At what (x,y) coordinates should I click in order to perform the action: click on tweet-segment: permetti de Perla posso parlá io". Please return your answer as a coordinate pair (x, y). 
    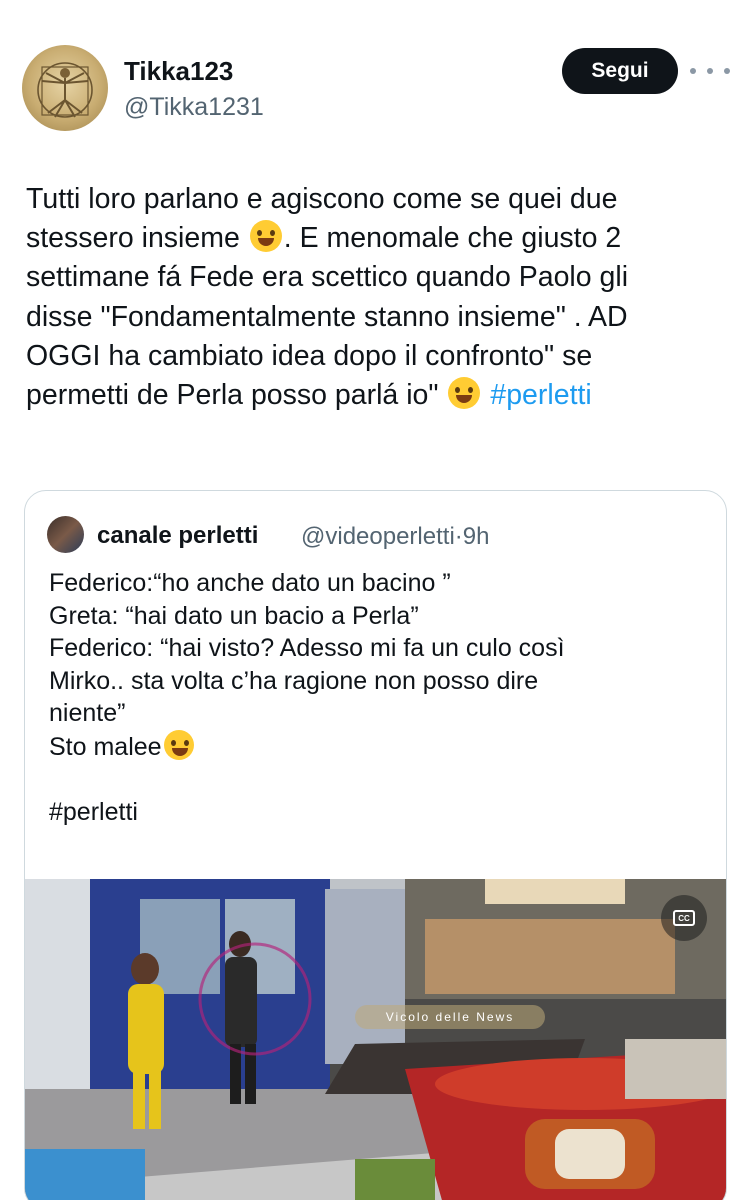
    Looking at the image, I should click on (232, 395).